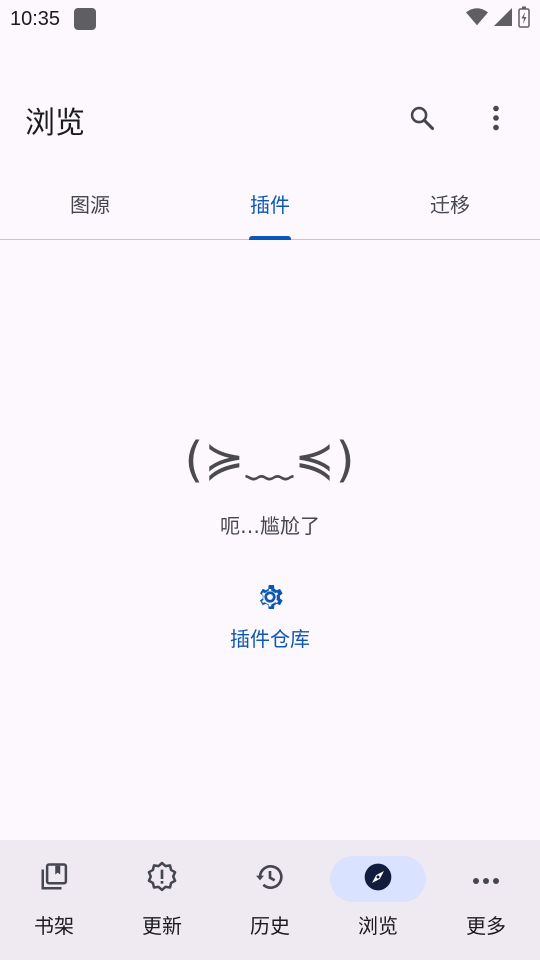 Image resolution: width=540 pixels, height=960 pixels. What do you see at coordinates (85, 19) in the screenshot?
I see `notification-app-icon` at bounding box center [85, 19].